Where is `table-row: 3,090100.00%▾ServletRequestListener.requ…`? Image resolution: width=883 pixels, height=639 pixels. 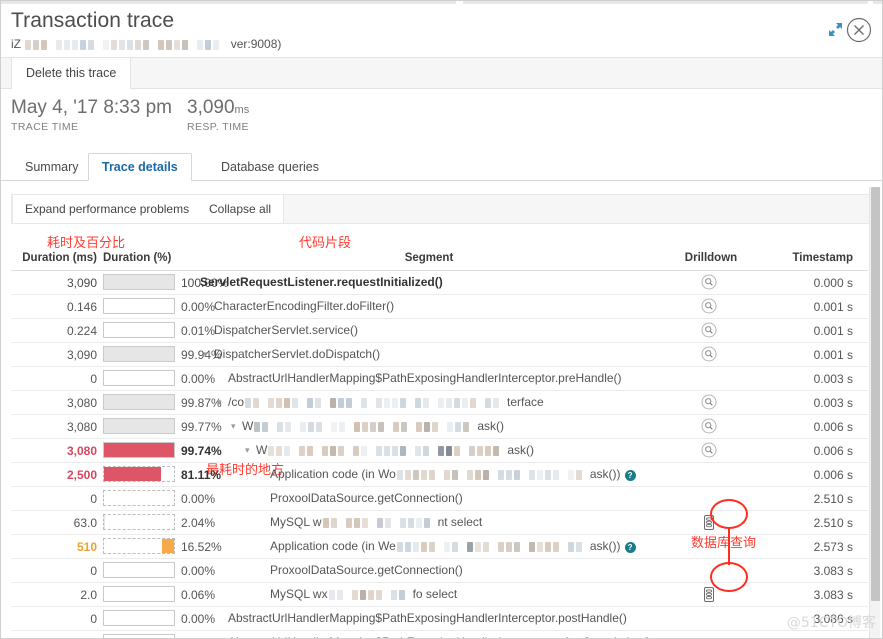
table-row: 3,090100.00%▾ServletRequestListener.requ… is located at coordinates (439, 283).